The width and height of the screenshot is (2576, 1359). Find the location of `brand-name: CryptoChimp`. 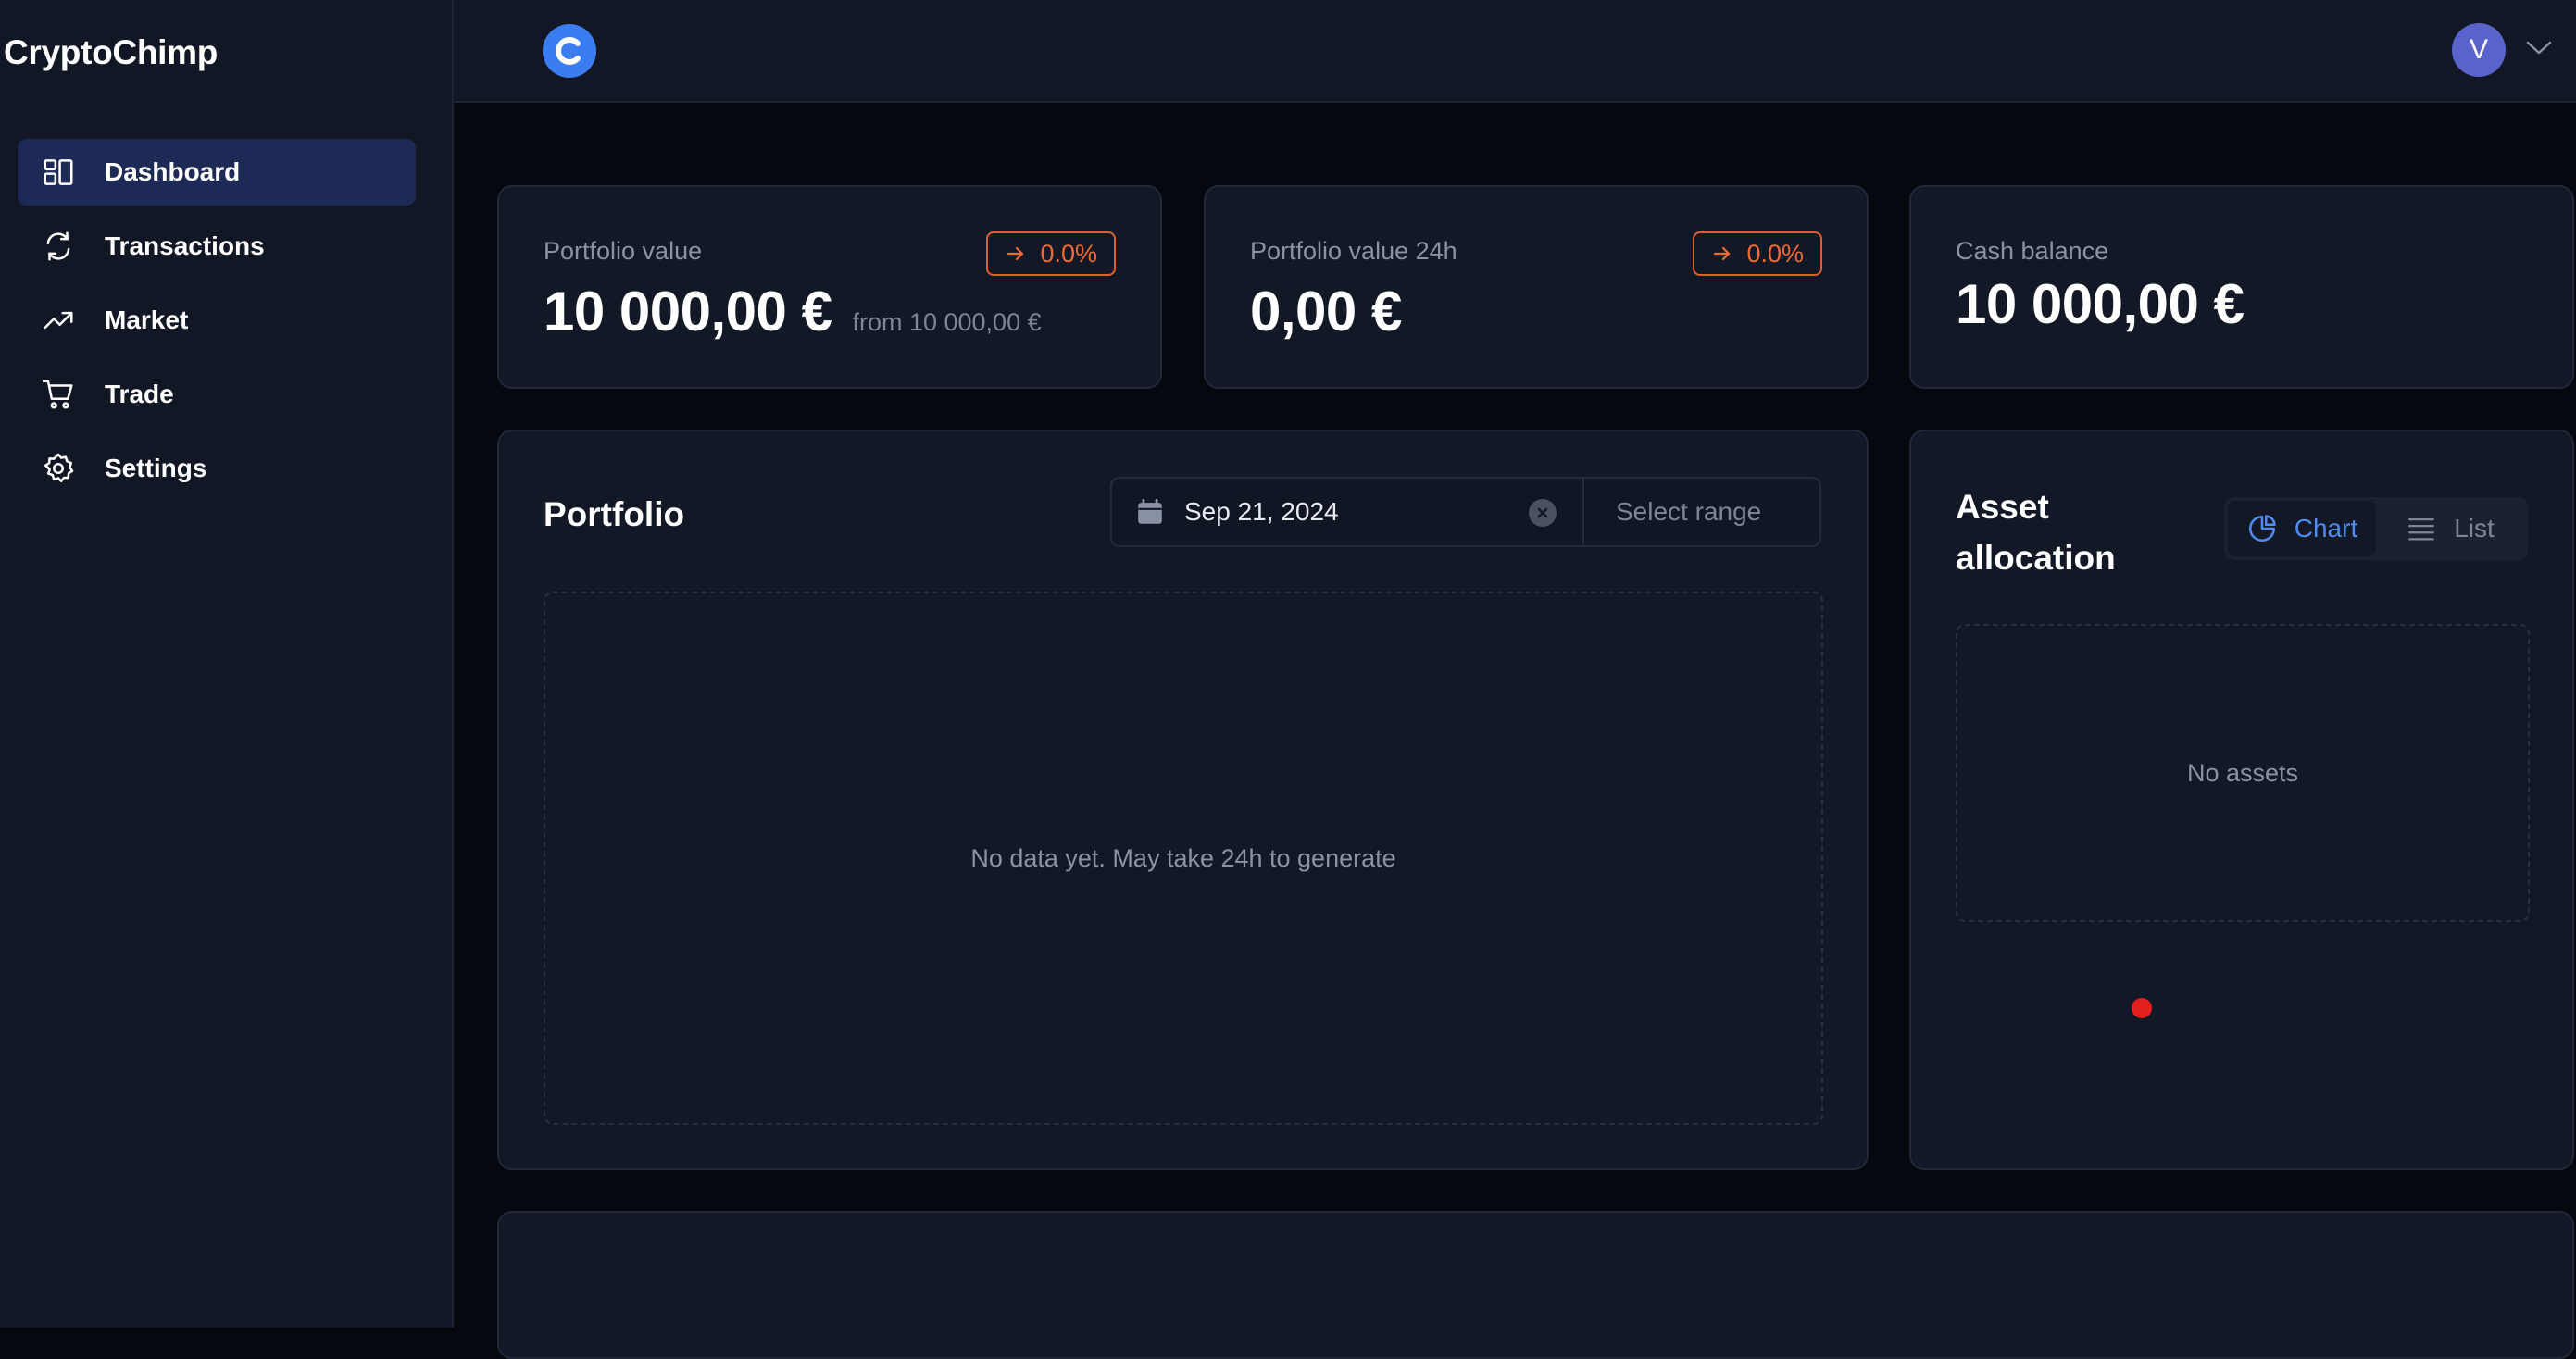

brand-name: CryptoChimp is located at coordinates (111, 52).